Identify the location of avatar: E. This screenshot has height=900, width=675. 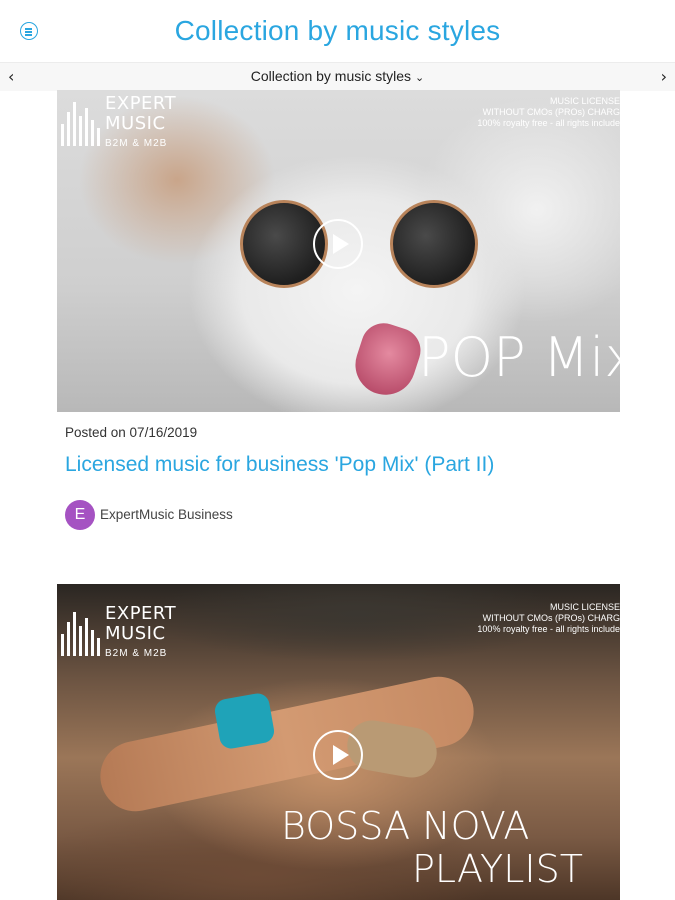
(80, 515).